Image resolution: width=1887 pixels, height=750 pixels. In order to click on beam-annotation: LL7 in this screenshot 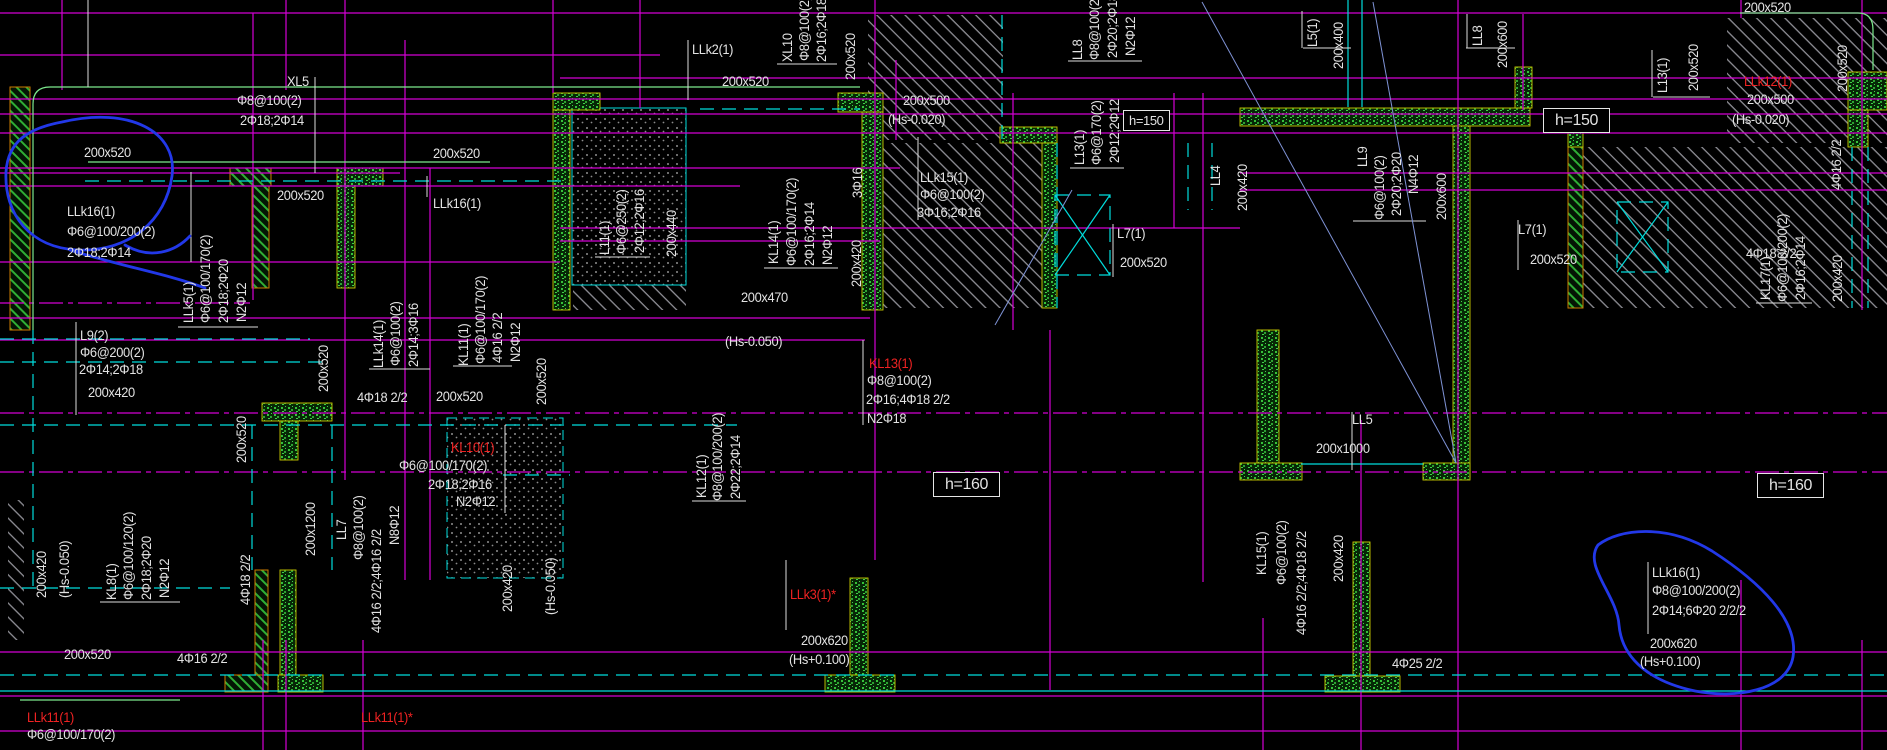, I will do `click(341, 529)`.